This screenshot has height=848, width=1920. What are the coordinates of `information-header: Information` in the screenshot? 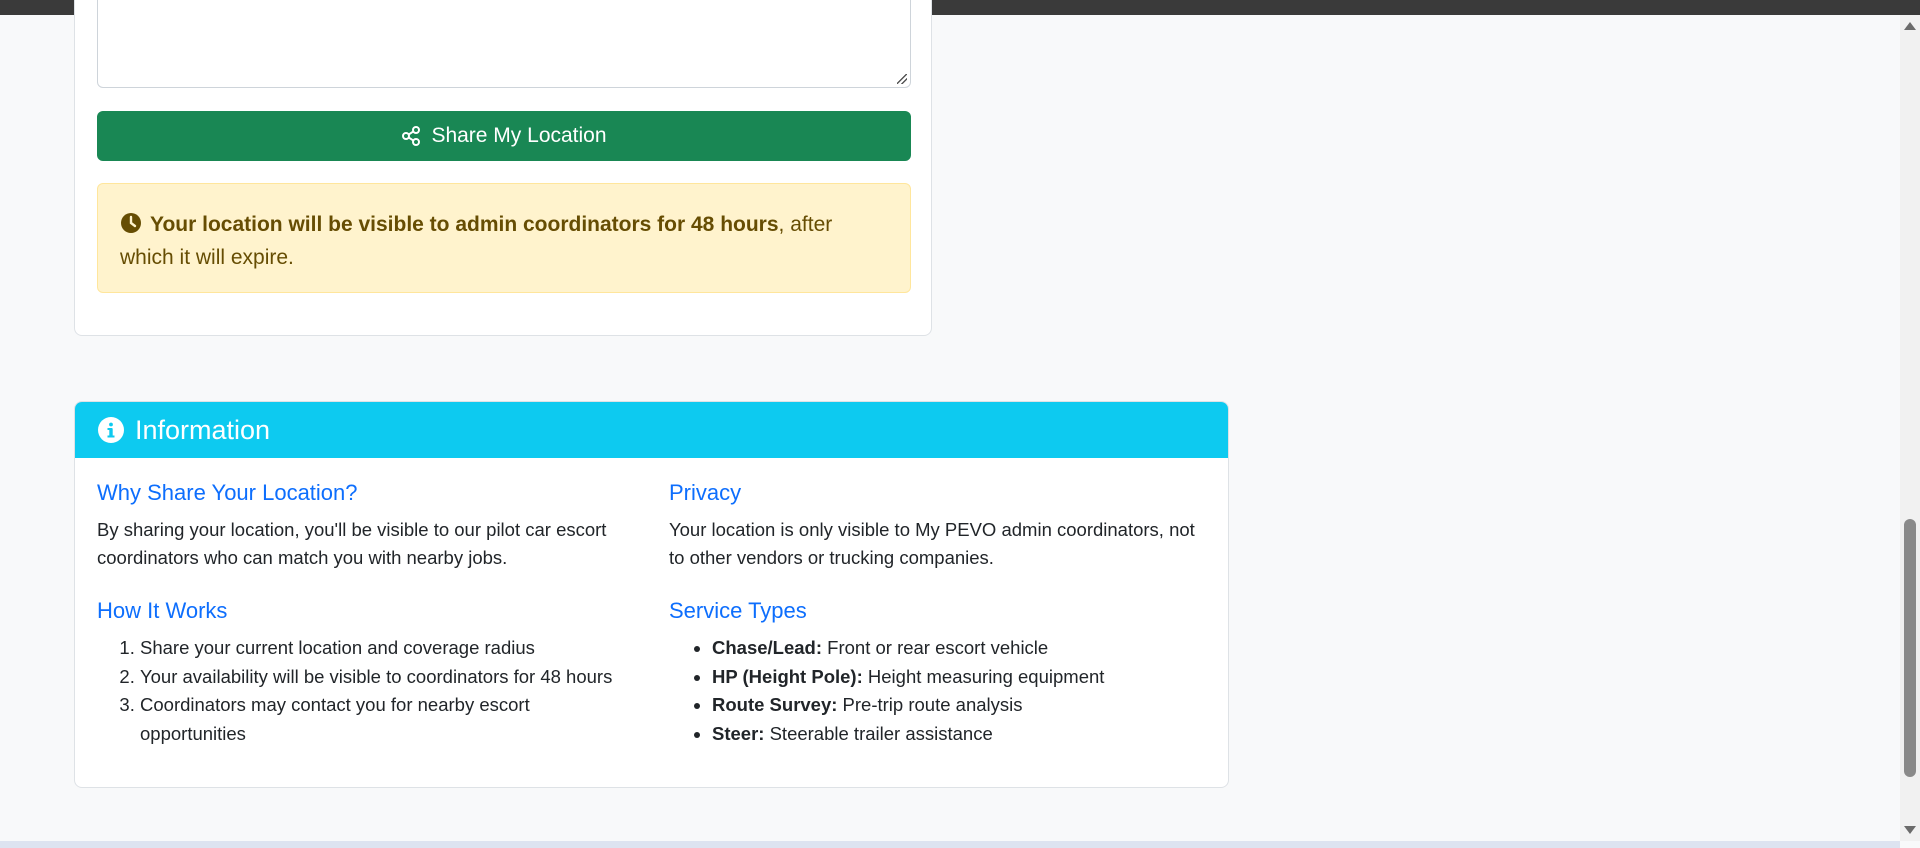 It's located at (651, 430).